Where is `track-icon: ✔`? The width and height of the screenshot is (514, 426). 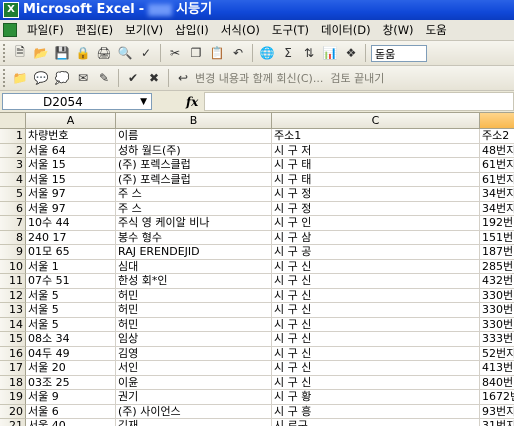 track-icon: ✔ is located at coordinates (133, 78).